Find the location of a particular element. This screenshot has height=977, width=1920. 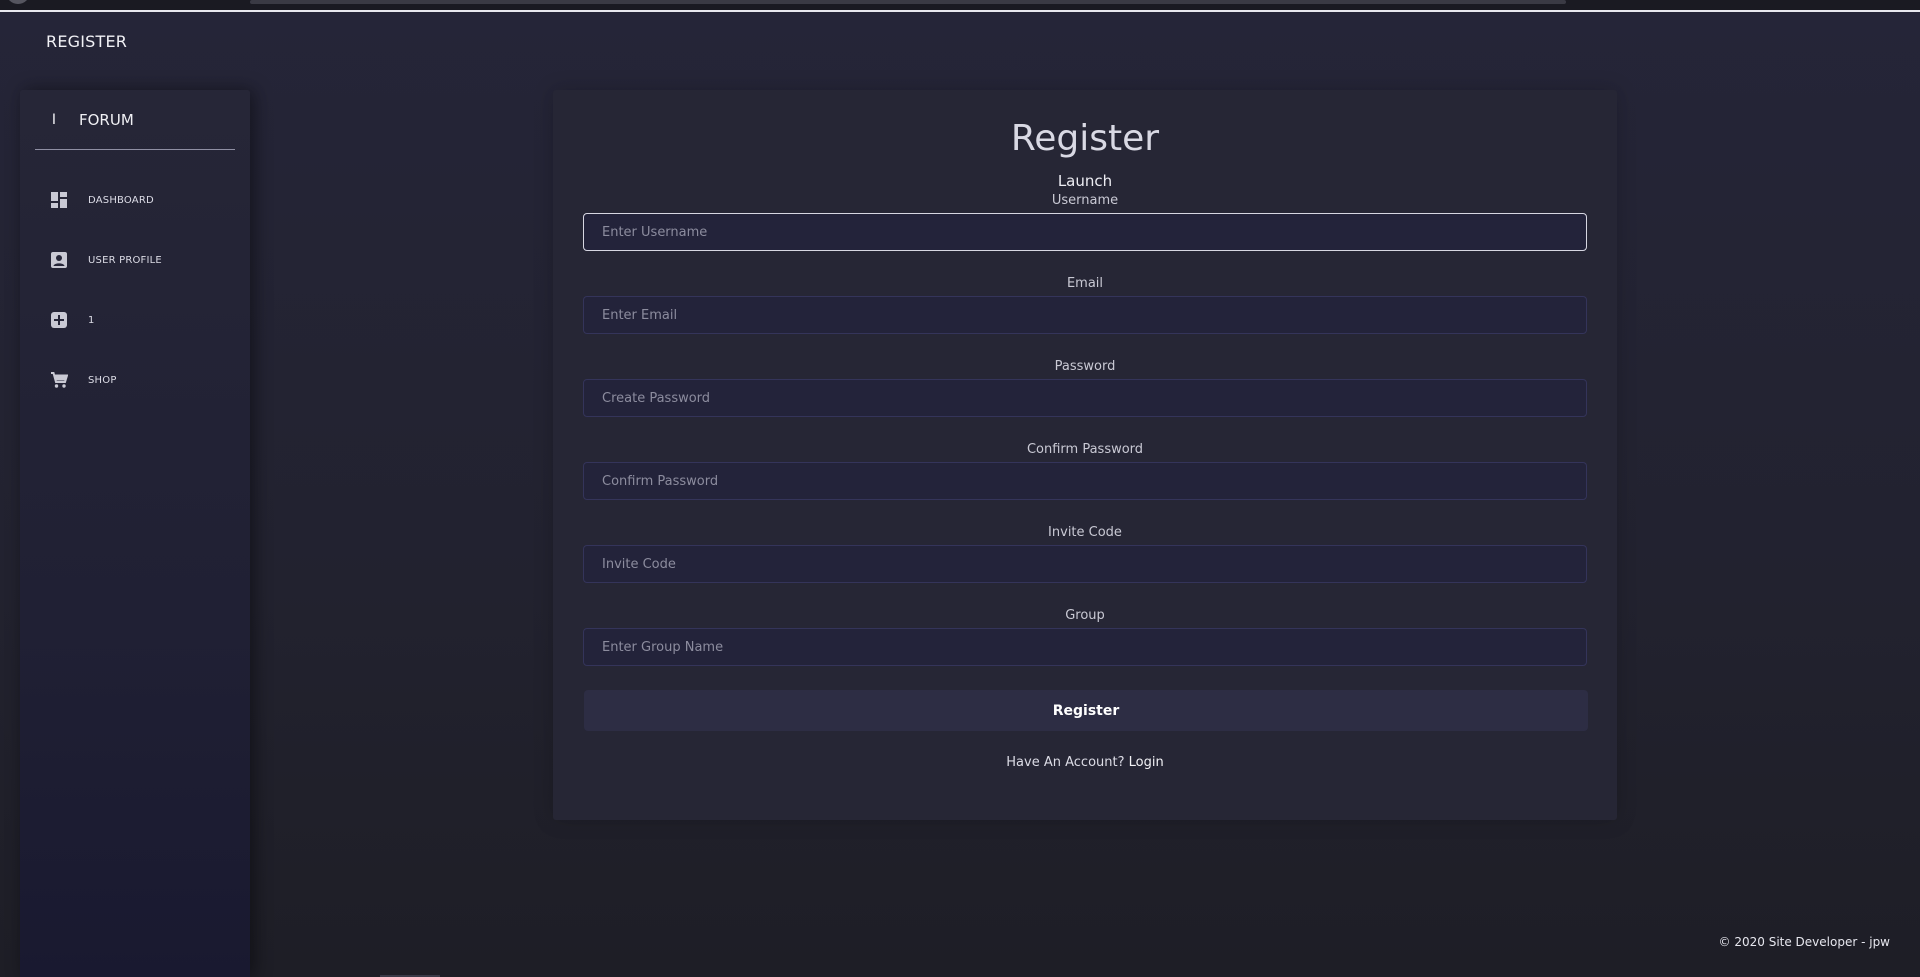

sidebar: I FORUM DASHBOARD USER PROFILE 1 SHOP is located at coordinates (135, 533).